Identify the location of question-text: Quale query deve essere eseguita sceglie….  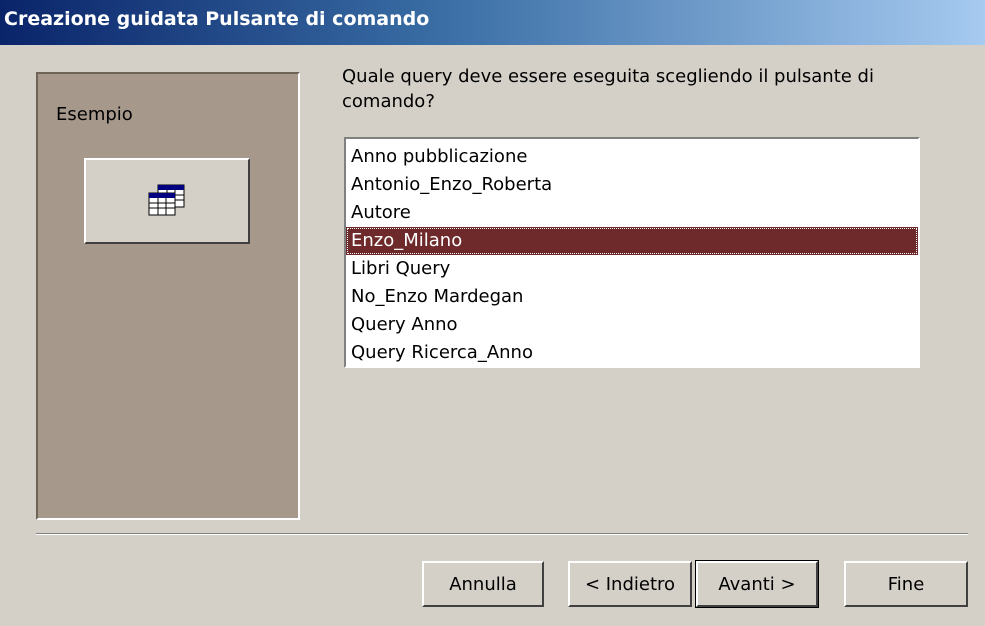
(608, 89).